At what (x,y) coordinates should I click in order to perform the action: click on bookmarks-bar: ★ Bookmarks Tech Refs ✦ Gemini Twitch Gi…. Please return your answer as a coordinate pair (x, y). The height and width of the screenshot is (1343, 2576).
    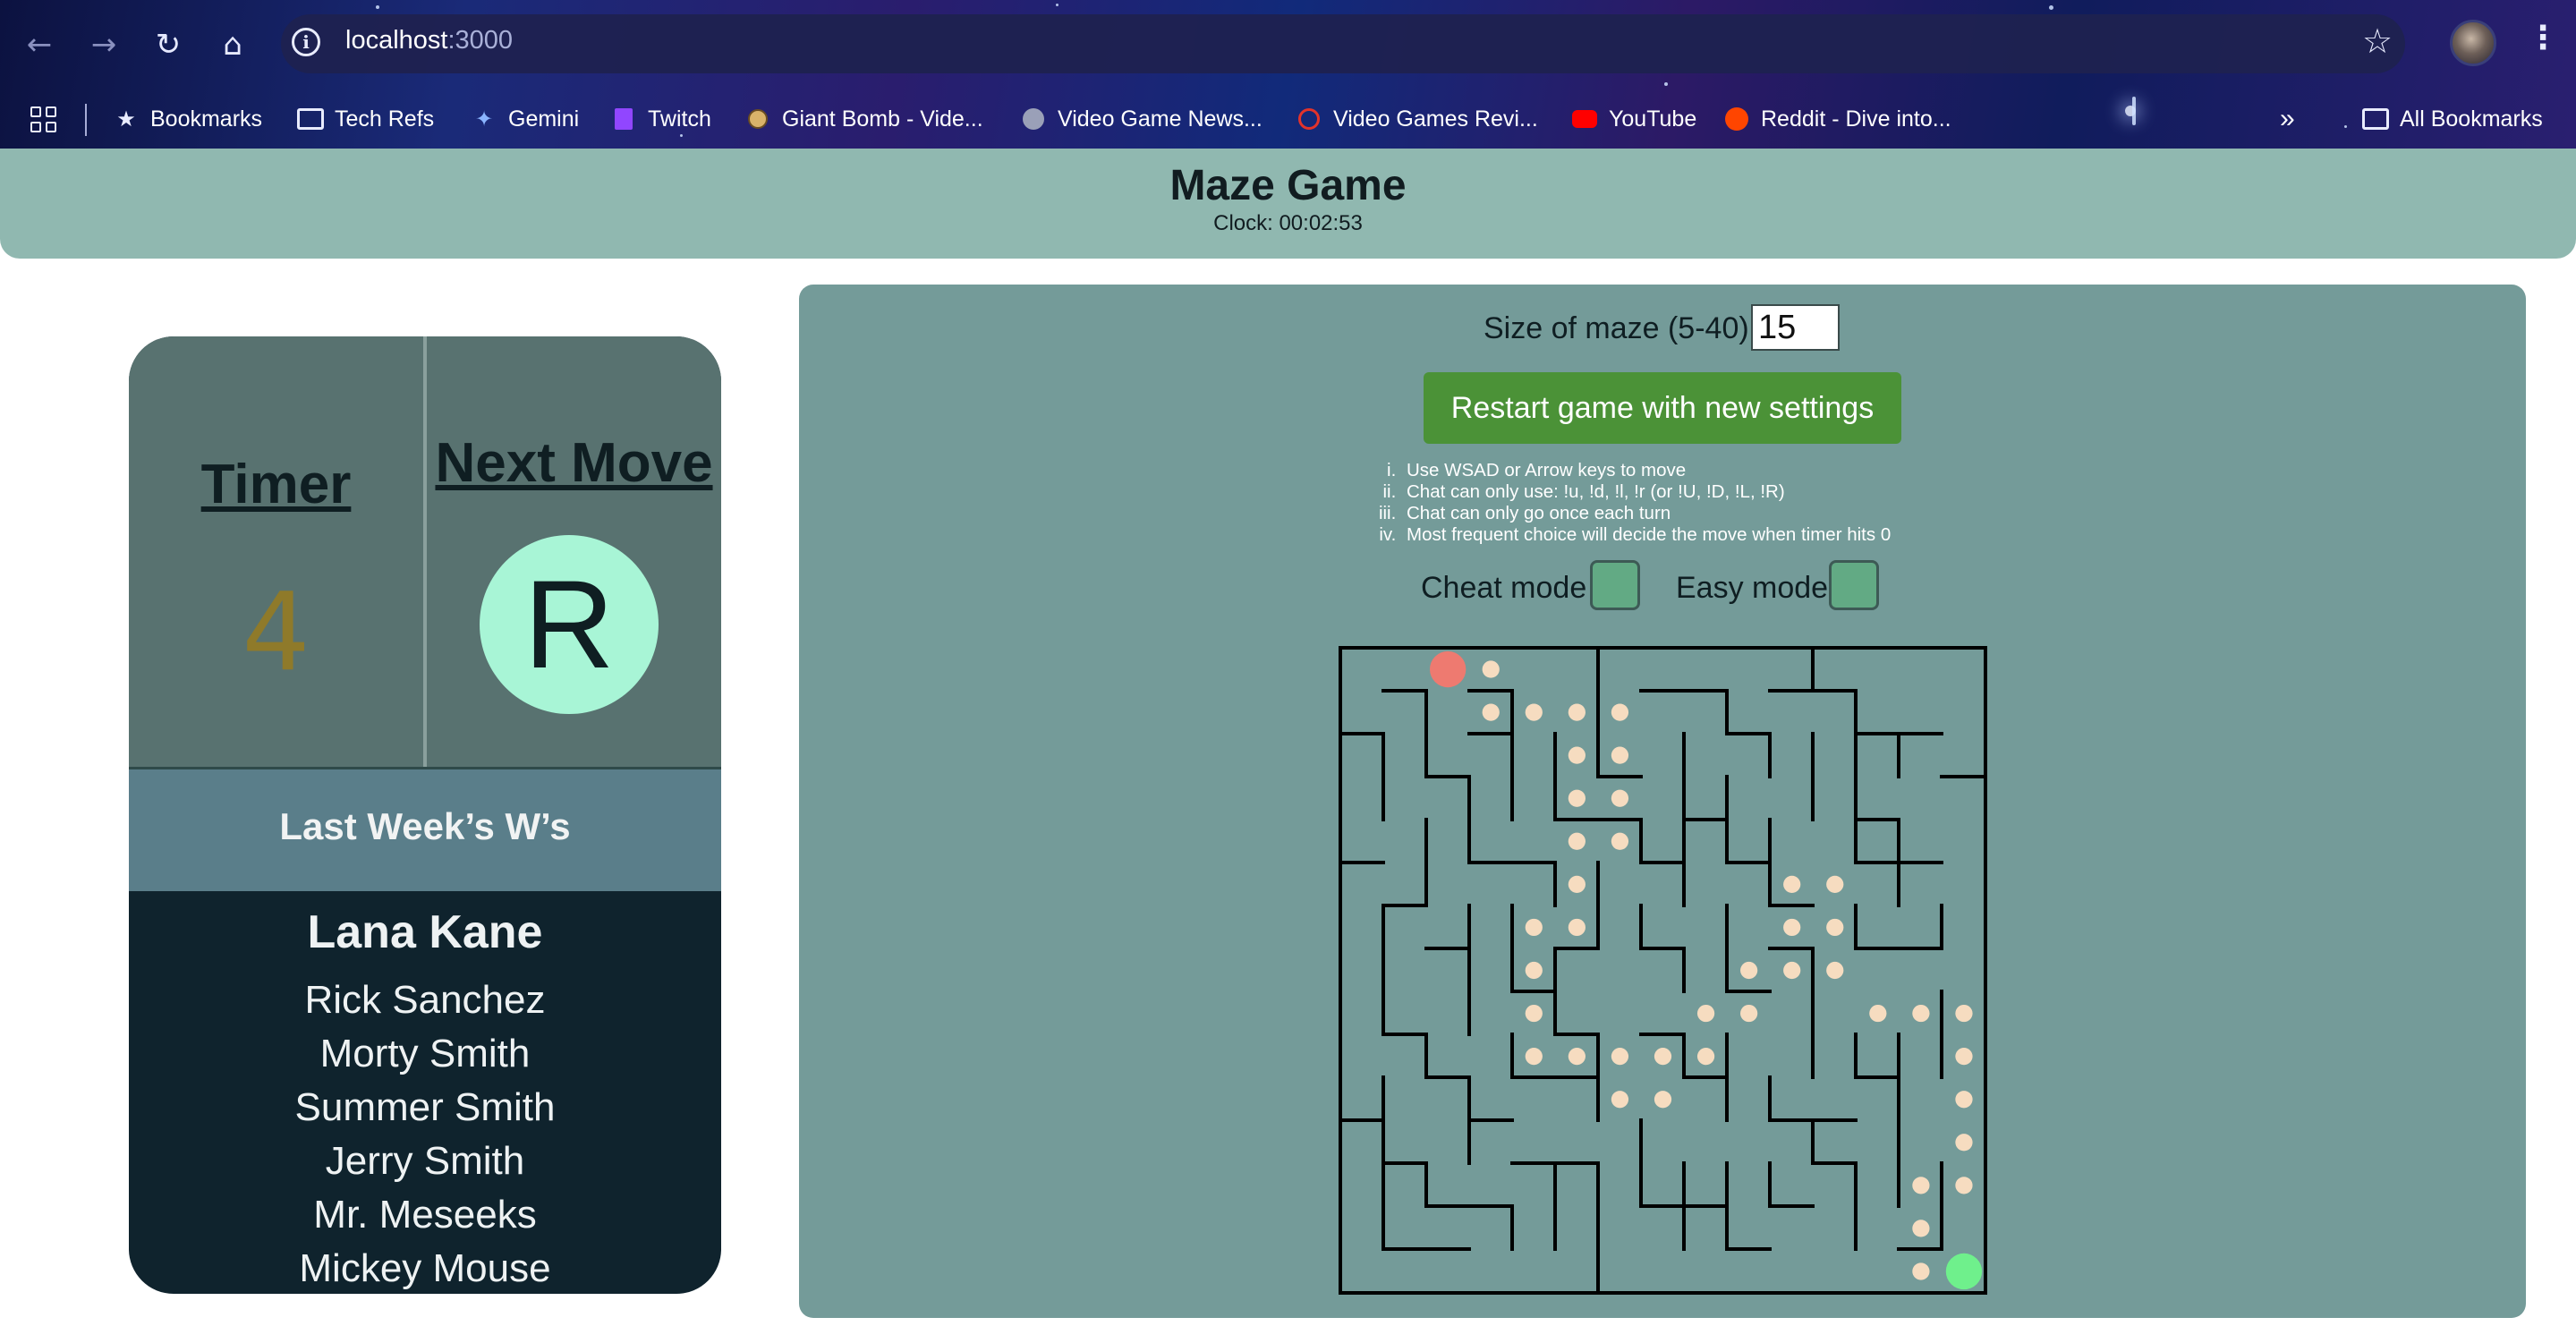
    Looking at the image, I should click on (1288, 119).